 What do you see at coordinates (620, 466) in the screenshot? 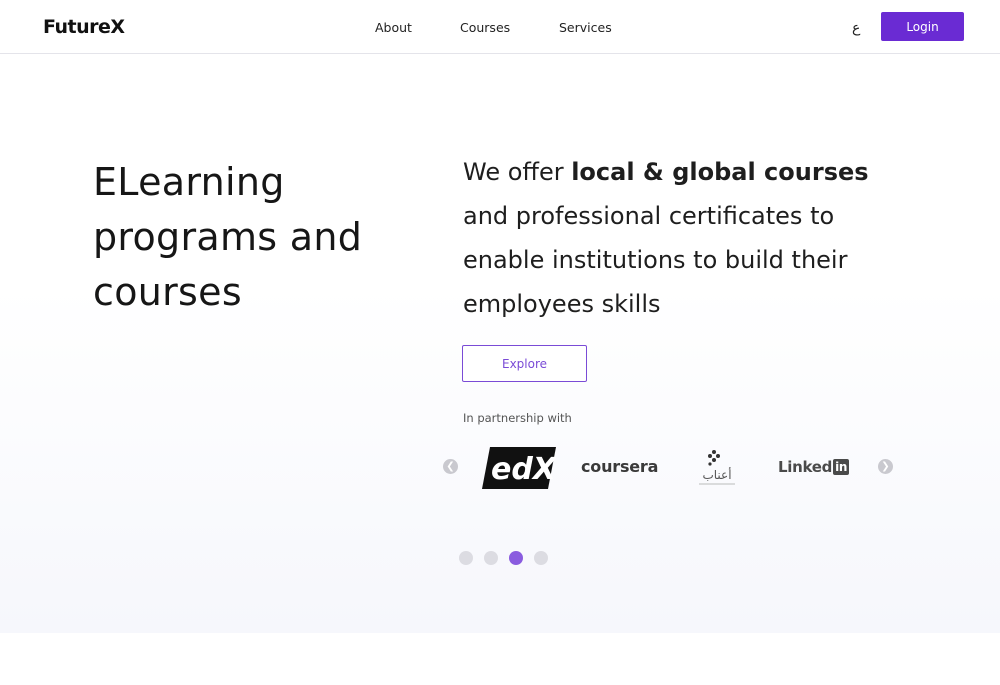
I see `coursera-logo: coursera` at bounding box center [620, 466].